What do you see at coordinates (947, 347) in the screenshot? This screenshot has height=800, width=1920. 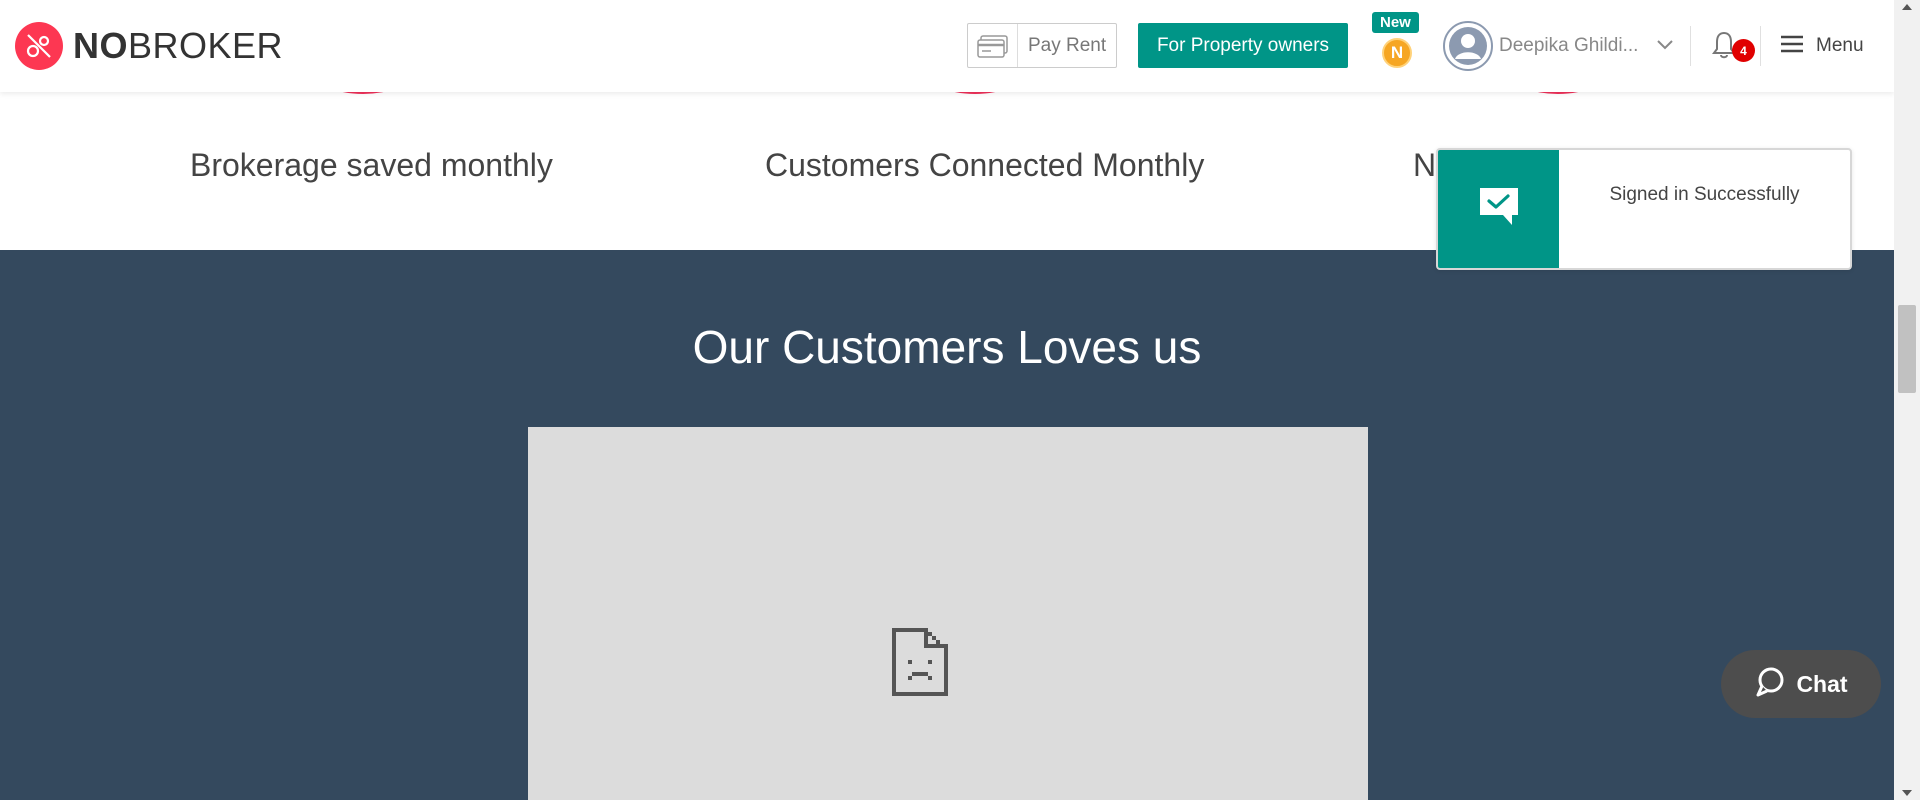 I see `section-title: Our Customers Loves us` at bounding box center [947, 347].